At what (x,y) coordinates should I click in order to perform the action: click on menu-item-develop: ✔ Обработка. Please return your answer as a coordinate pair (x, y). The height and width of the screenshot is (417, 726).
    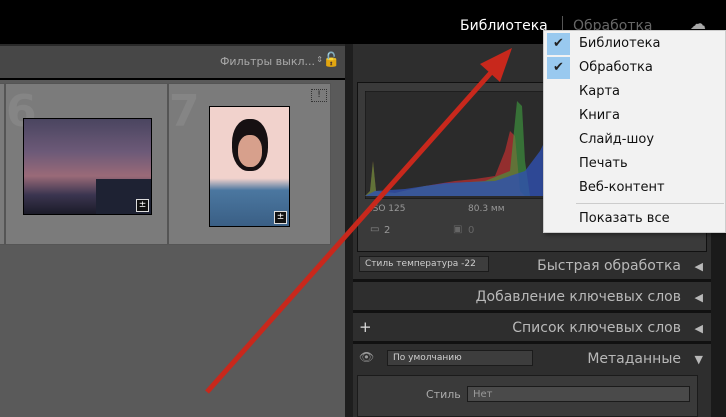
    Looking at the image, I should click on (634, 68).